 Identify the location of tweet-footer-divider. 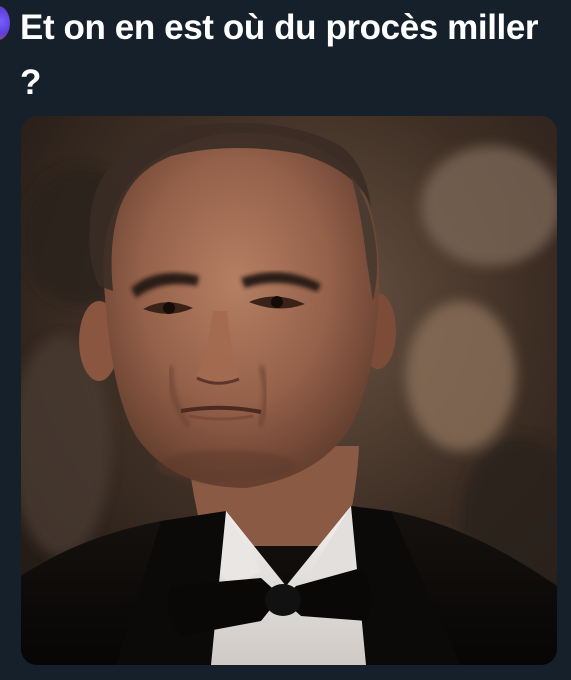
(285, 676).